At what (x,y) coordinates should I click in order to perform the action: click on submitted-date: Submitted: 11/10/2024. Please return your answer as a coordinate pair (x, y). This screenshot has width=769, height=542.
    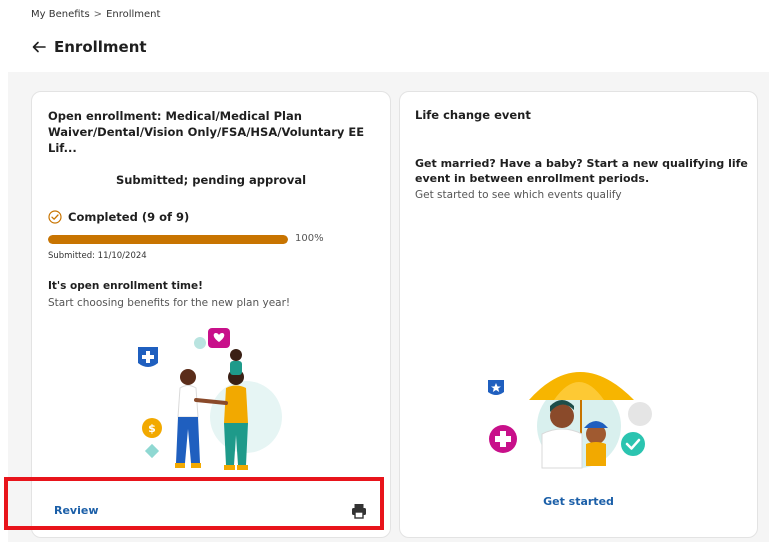
    Looking at the image, I should click on (97, 256).